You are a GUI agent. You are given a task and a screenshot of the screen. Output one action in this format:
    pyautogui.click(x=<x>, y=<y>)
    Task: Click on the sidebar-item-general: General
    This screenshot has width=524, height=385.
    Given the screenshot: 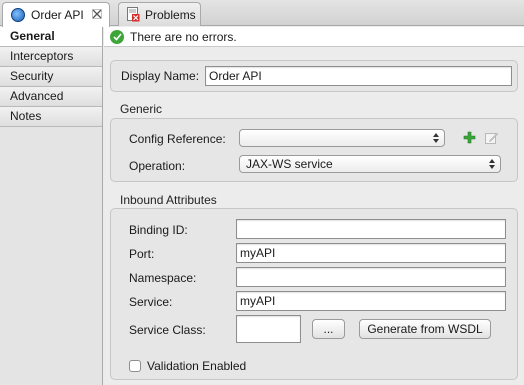 What is the action you would take?
    pyautogui.click(x=51, y=37)
    